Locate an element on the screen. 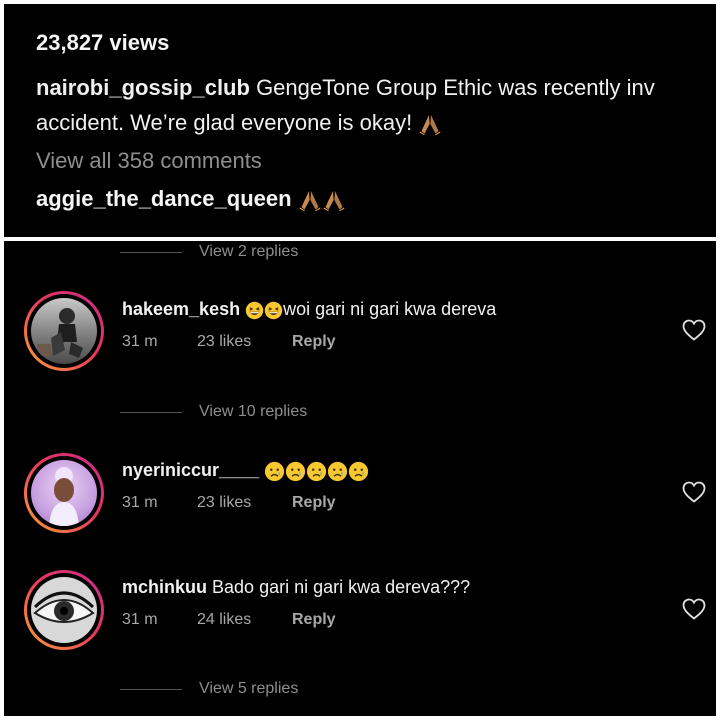 This screenshot has height=720, width=720. comment-username: hakeem_kesh is located at coordinates (181, 309).